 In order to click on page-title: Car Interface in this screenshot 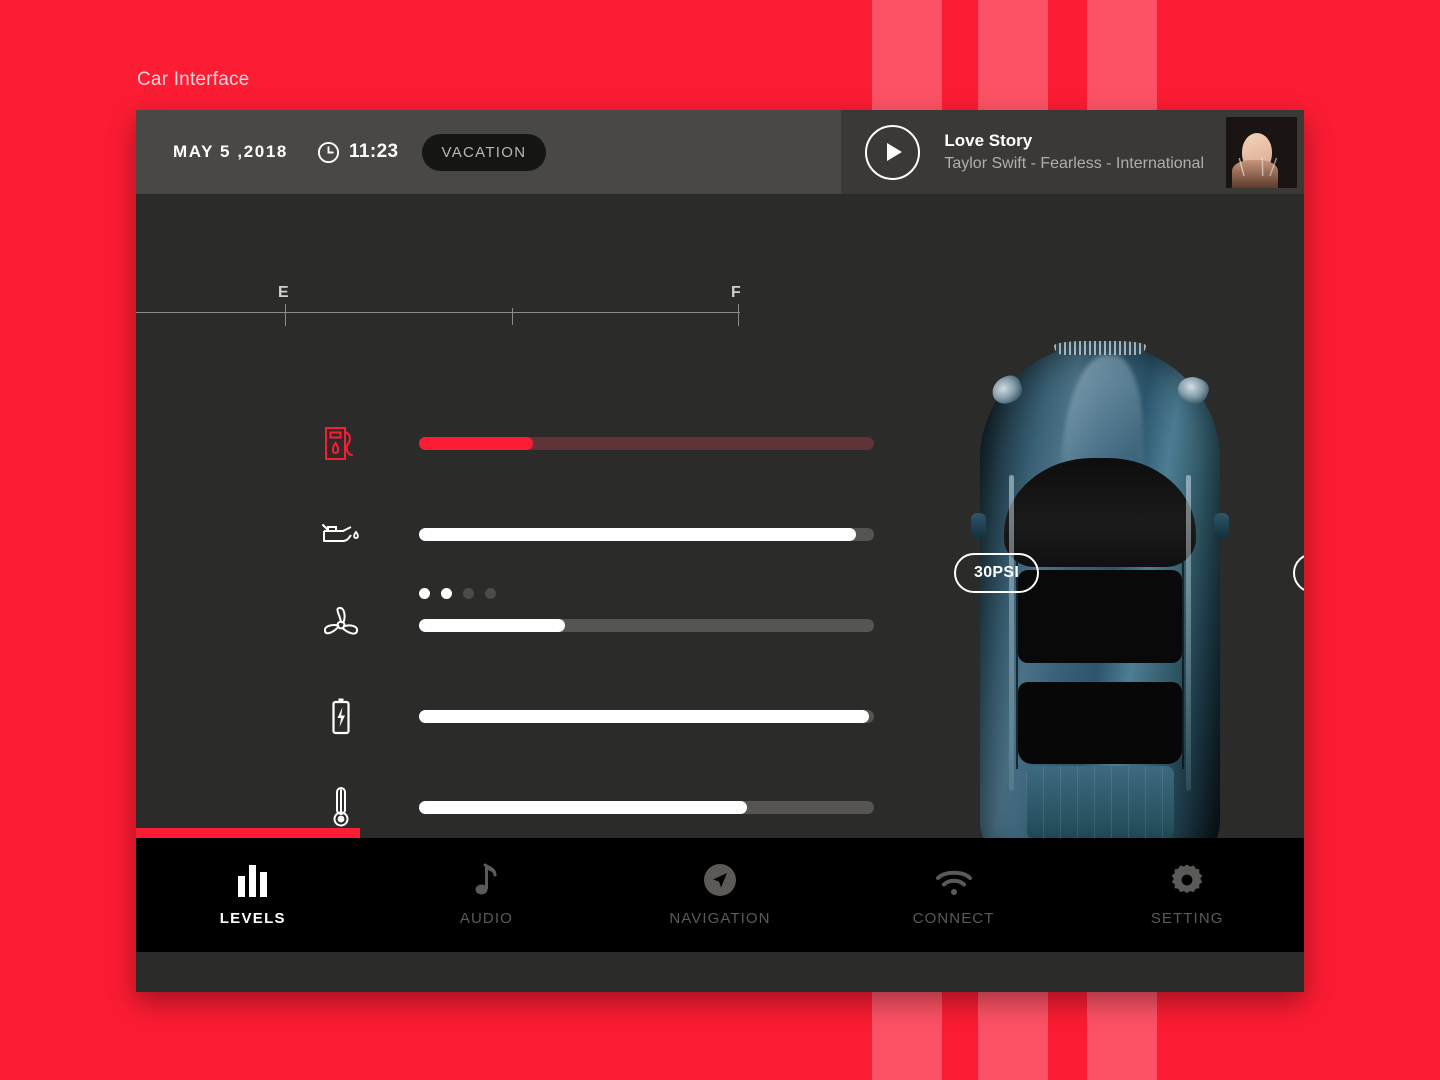, I will do `click(193, 79)`.